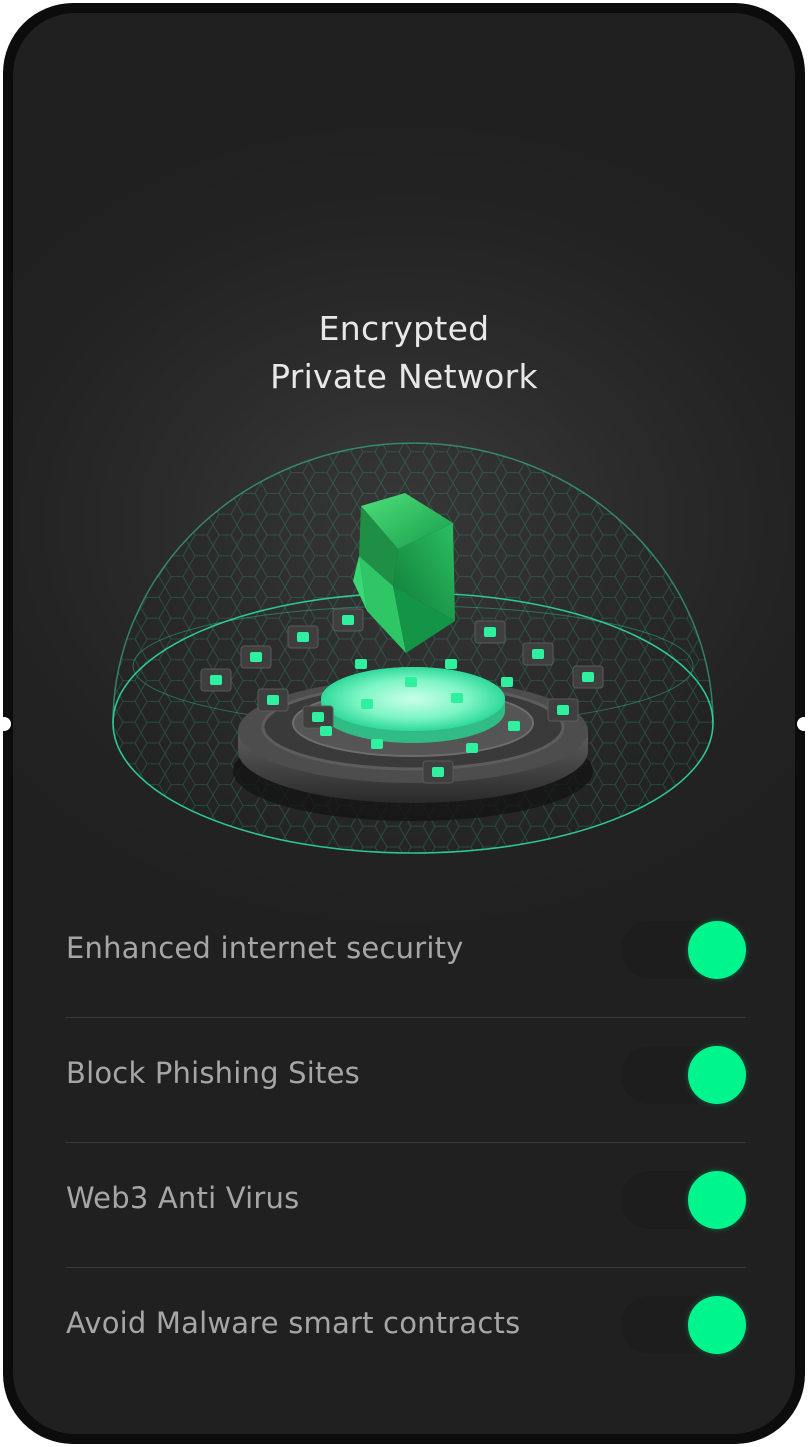 This screenshot has height=1447, width=808. What do you see at coordinates (404, 353) in the screenshot?
I see `page-title: Encrypted Private Network` at bounding box center [404, 353].